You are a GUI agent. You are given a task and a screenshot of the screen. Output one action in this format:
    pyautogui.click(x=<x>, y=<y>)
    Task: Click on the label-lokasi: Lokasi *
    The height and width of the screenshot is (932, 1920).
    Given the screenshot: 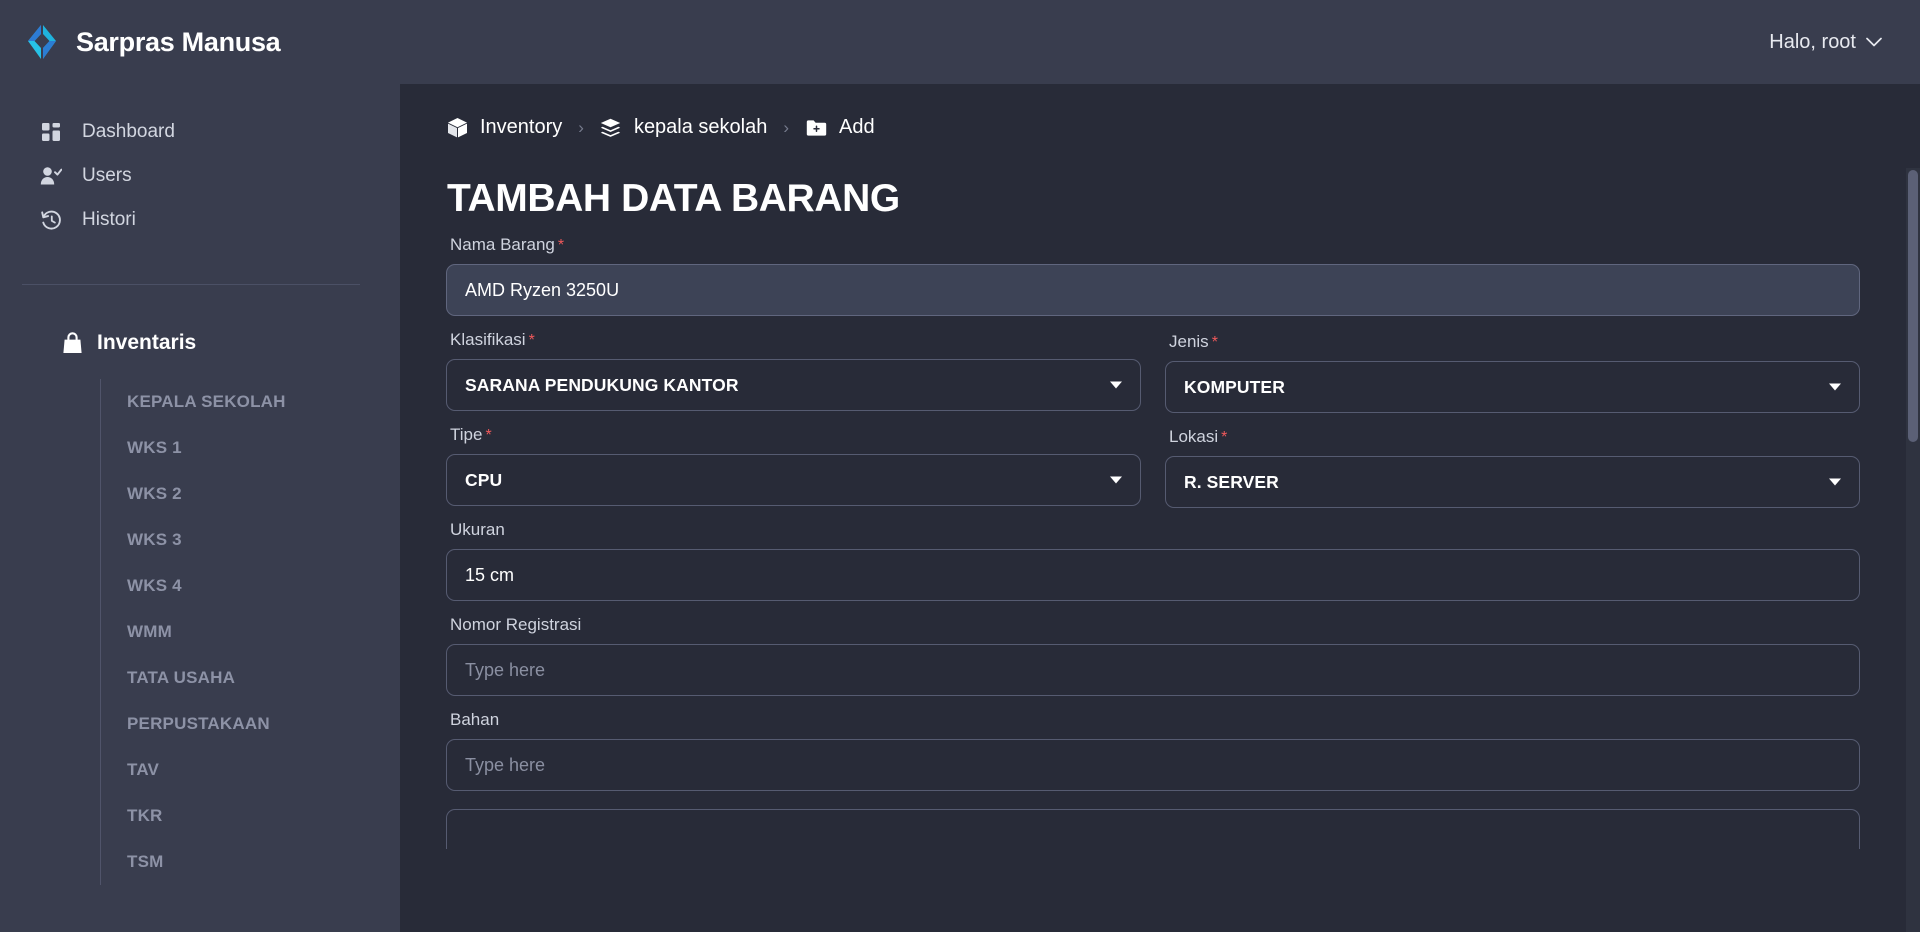 What is the action you would take?
    pyautogui.click(x=1514, y=437)
    